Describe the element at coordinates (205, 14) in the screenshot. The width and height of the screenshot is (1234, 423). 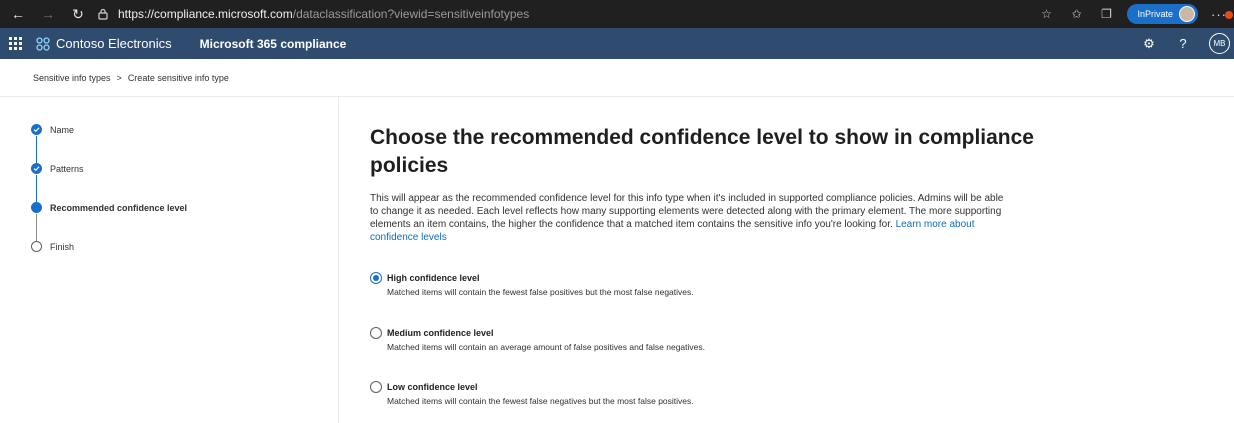
I see `url-host: https://compliance.microsoft.com` at that location.